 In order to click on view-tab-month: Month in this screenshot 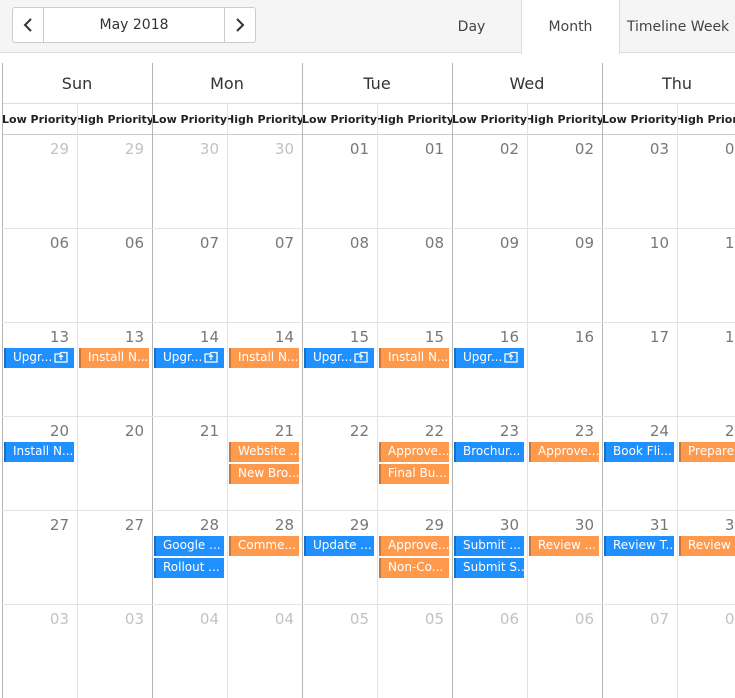, I will do `click(570, 27)`.